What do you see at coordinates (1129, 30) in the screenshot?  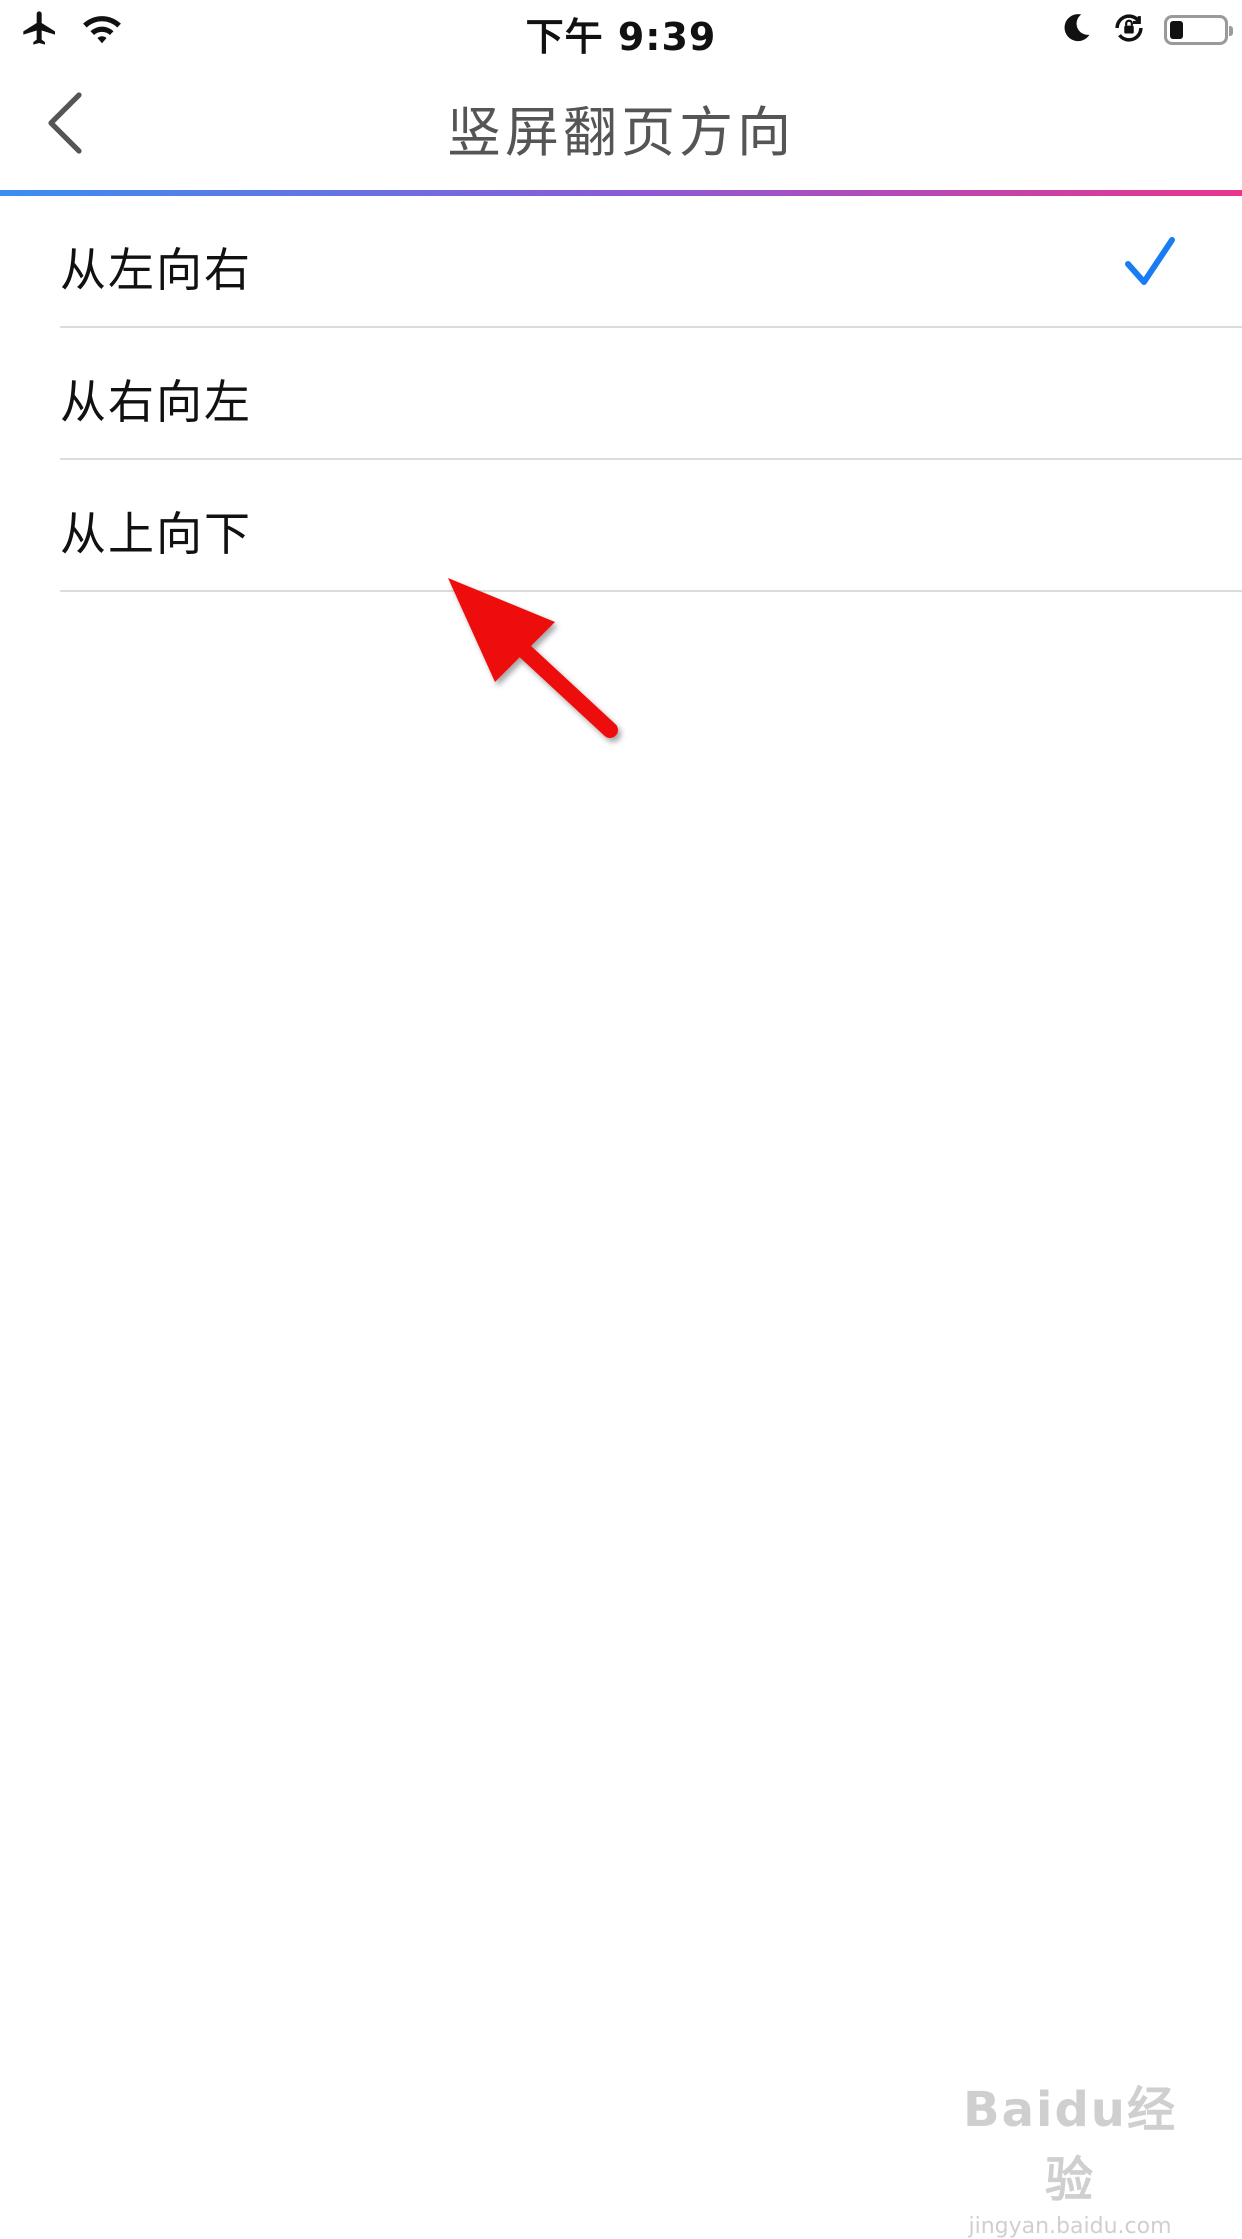 I see `orientation-lock-icon` at bounding box center [1129, 30].